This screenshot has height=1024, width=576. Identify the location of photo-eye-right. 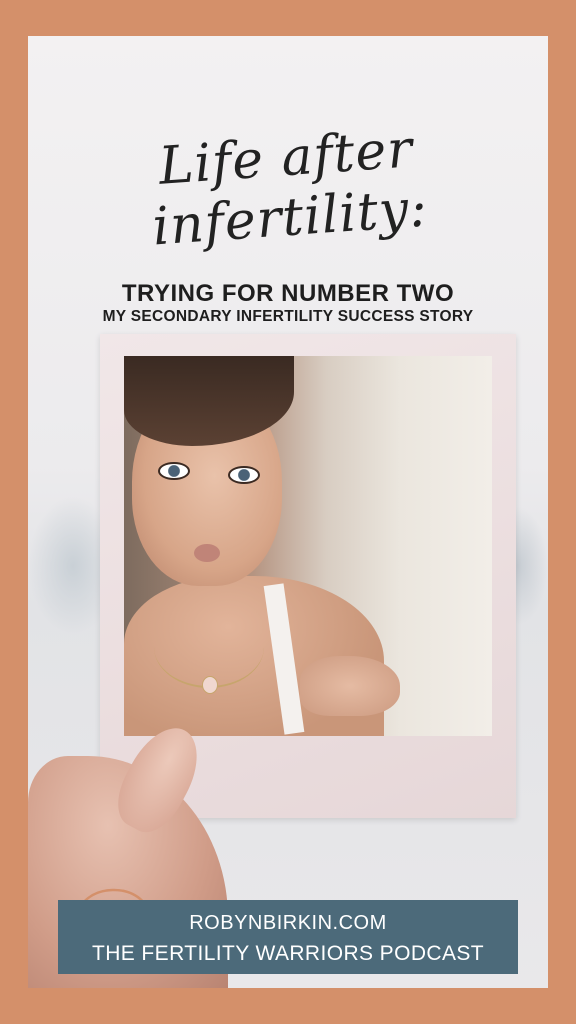
(244, 475).